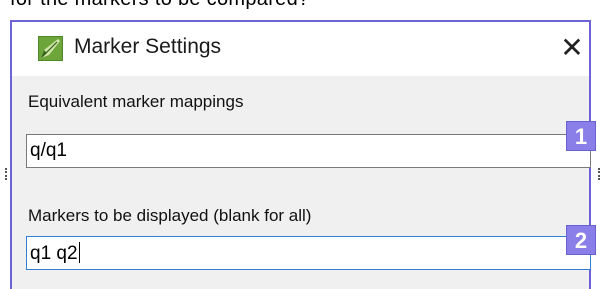  Describe the element at coordinates (170, 215) in the screenshot. I see `markers-displayed-label: Markers to be displayed (blank for all)` at that location.